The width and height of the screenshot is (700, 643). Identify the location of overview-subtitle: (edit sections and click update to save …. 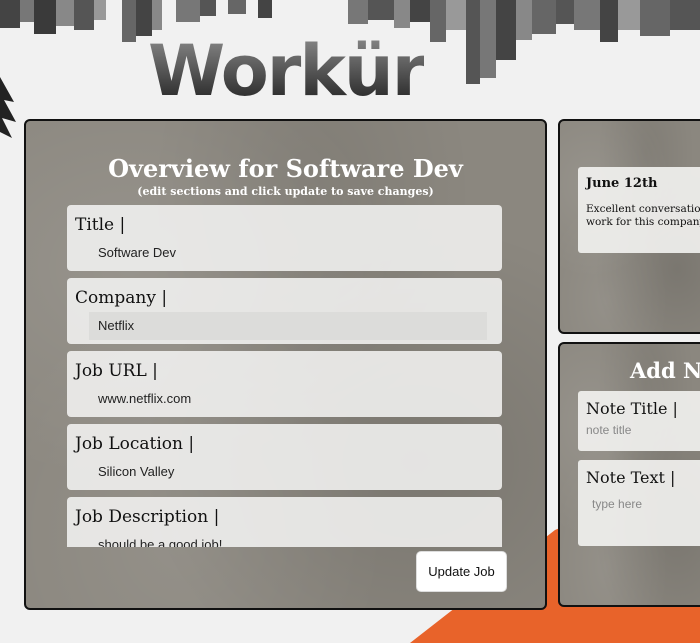
(285, 191).